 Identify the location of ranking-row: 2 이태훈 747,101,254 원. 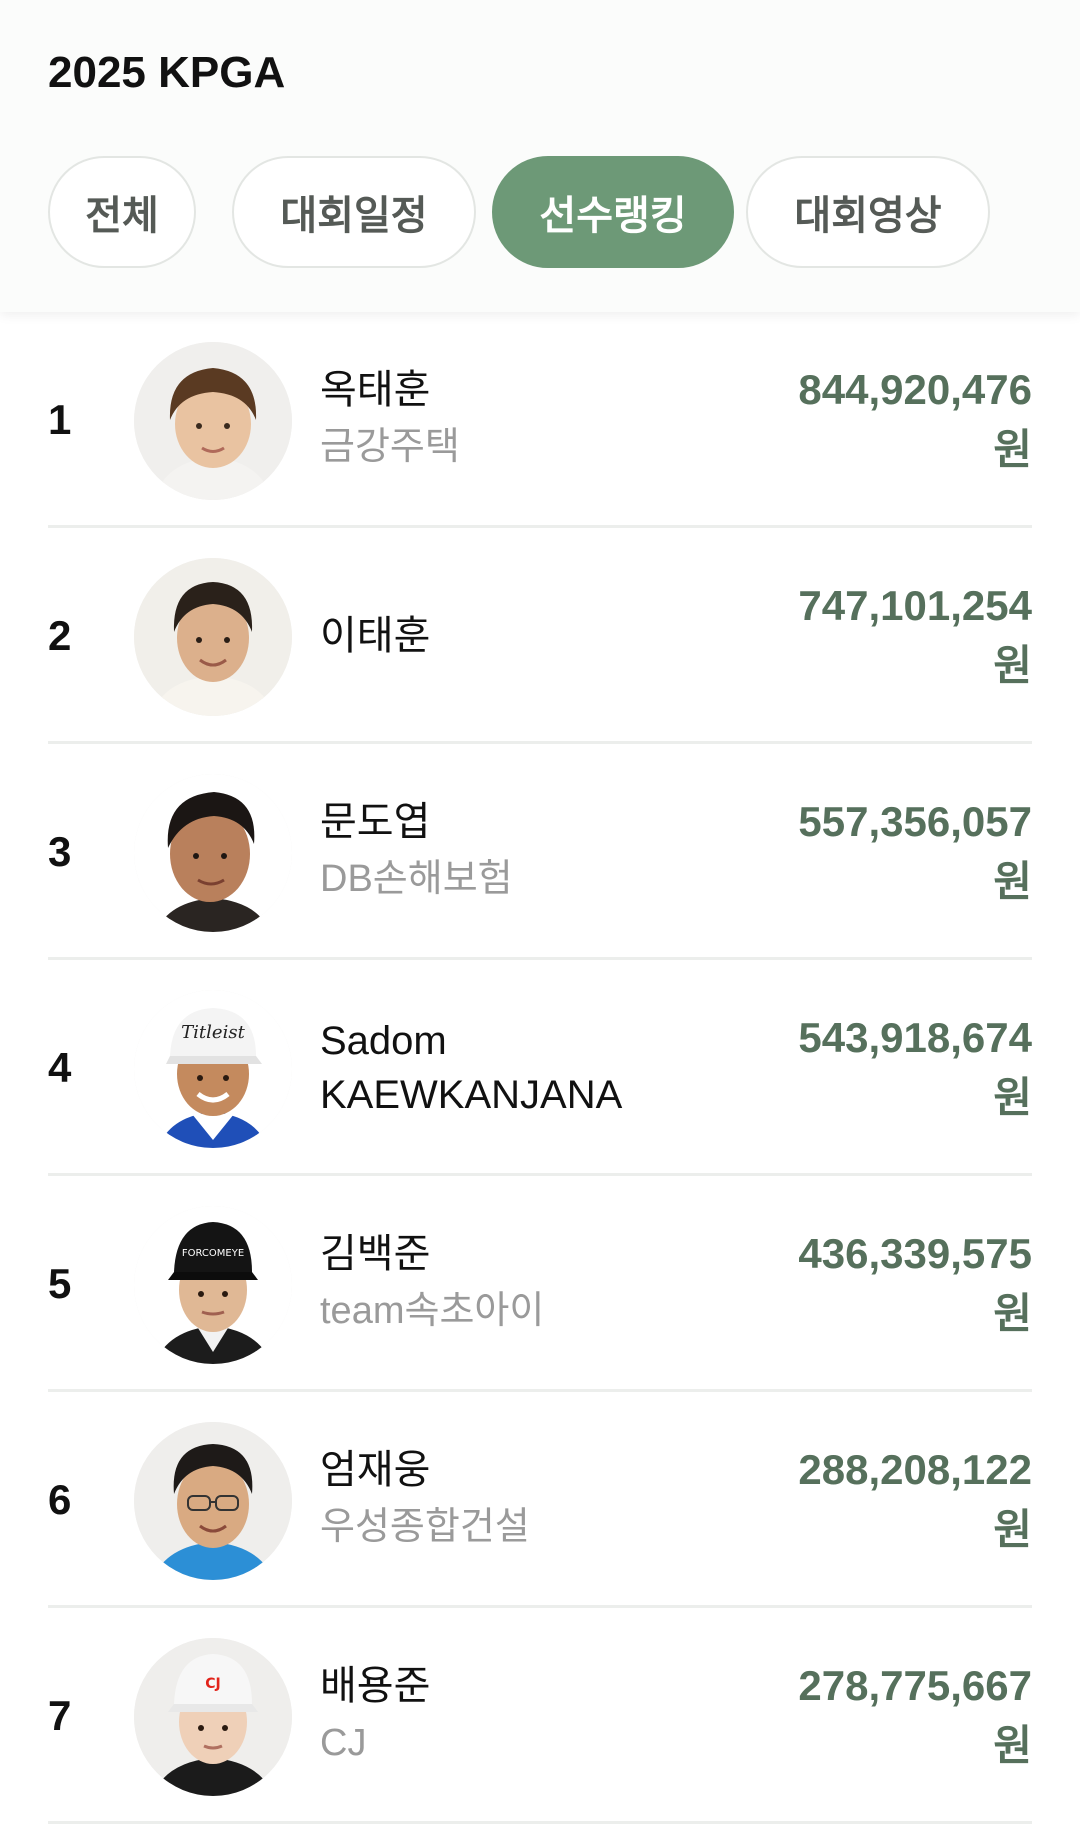
(540, 636).